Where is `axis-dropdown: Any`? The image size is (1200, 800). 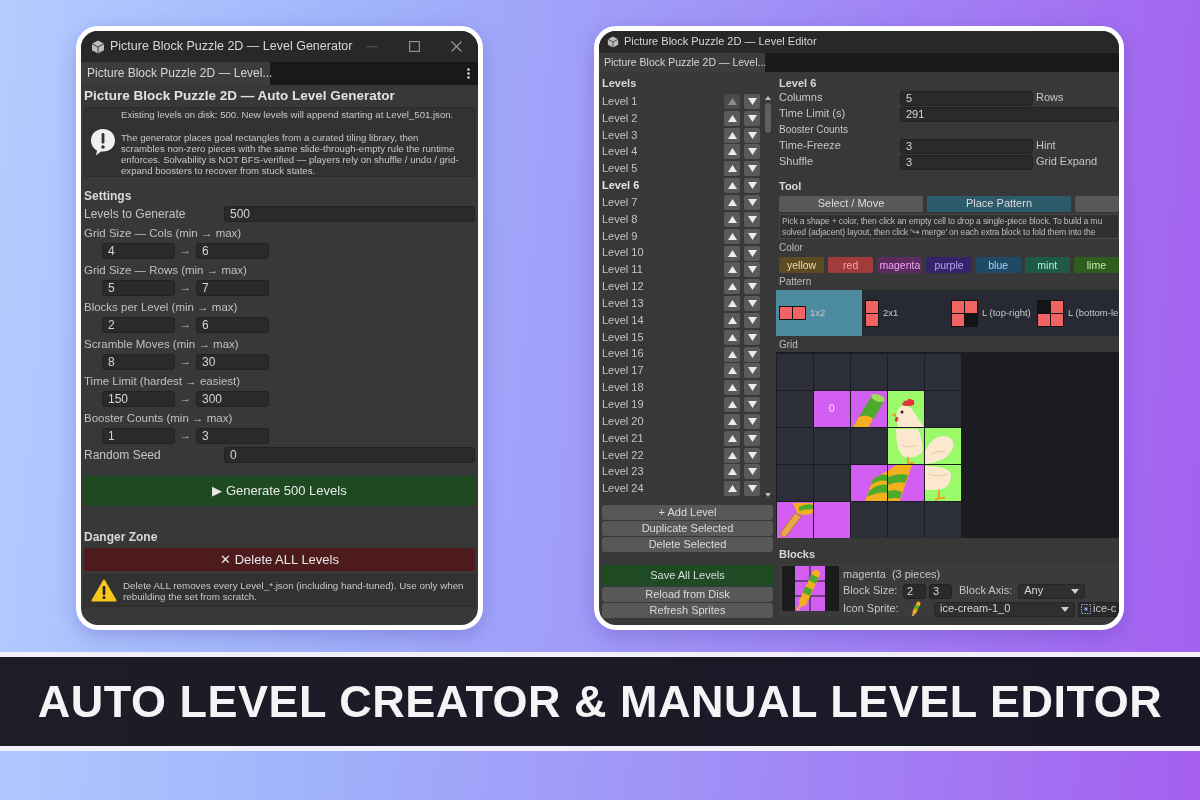 axis-dropdown: Any is located at coordinates (1052, 591).